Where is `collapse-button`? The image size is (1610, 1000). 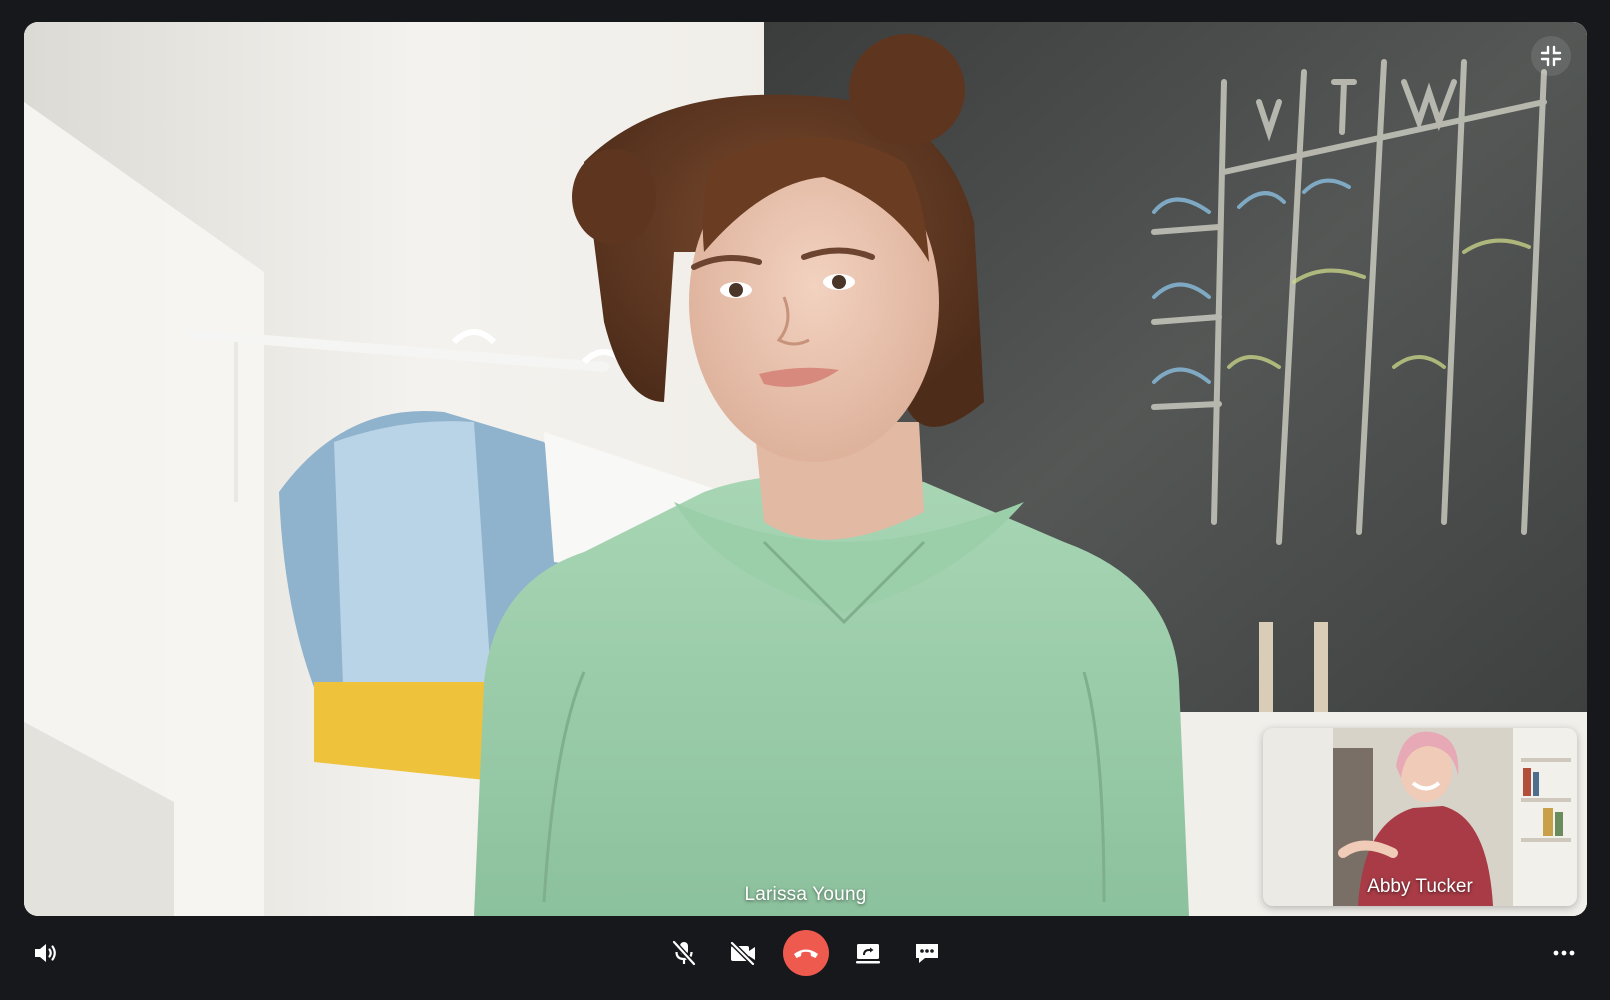
collapse-button is located at coordinates (1551, 56).